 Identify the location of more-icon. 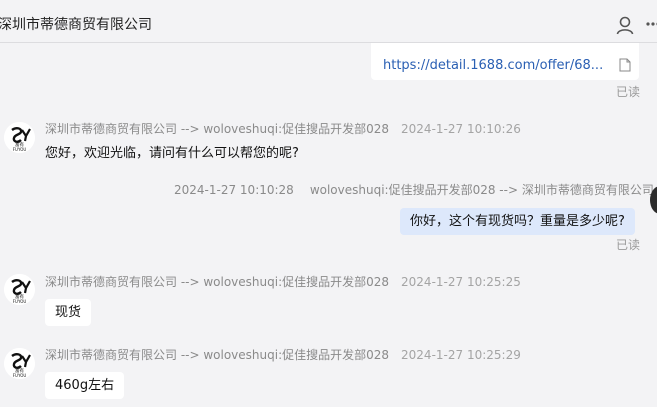
(651, 24).